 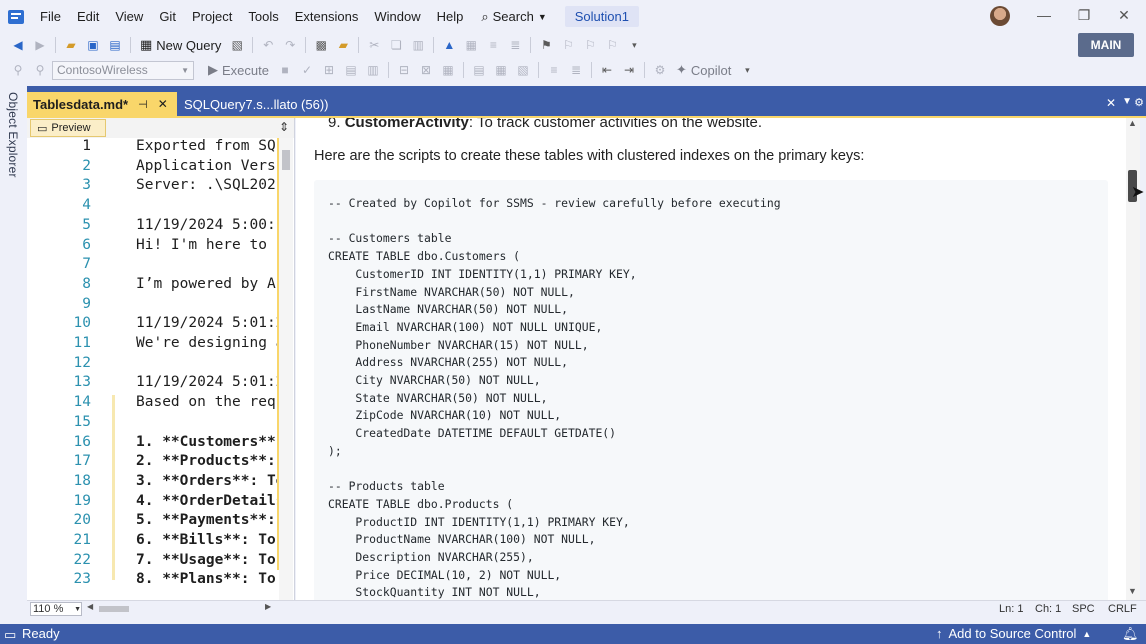 I want to click on query-options-icon: ▧, so click(x=237, y=45).